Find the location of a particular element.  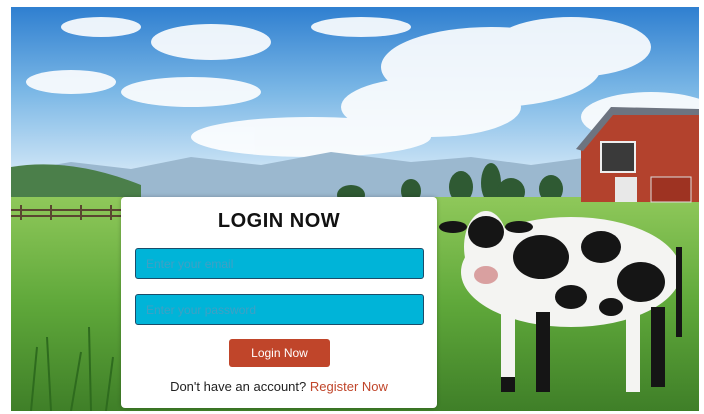

register-prompt-text: Don't have an account? is located at coordinates (238, 386).